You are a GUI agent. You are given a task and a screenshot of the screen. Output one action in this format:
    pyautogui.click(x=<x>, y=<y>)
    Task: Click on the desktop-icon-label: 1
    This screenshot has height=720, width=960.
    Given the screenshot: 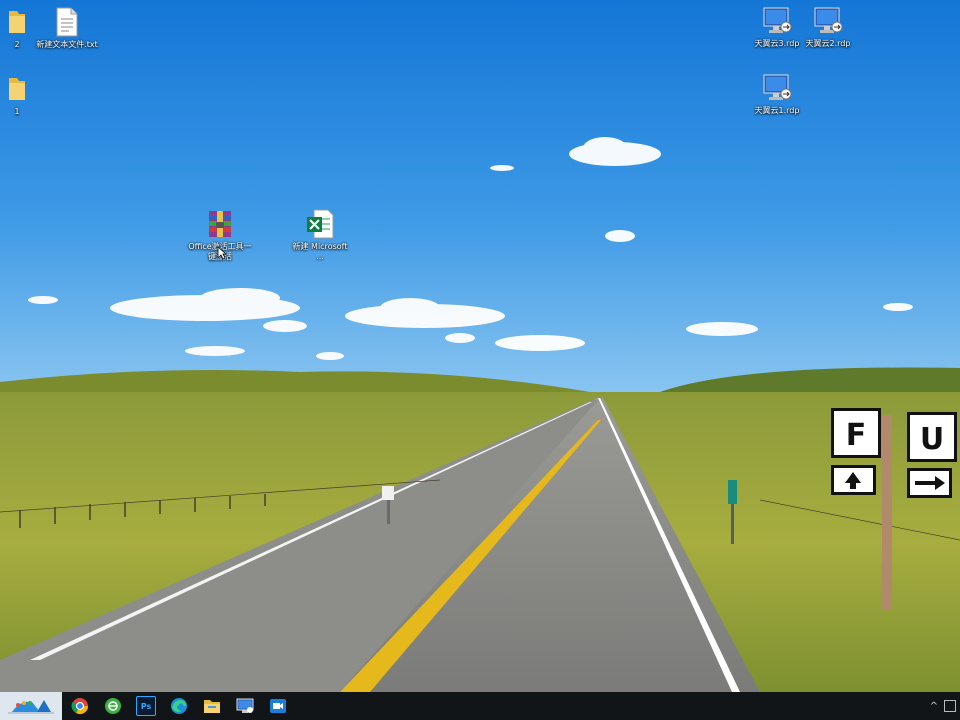 What is the action you would take?
    pyautogui.click(x=17, y=111)
    